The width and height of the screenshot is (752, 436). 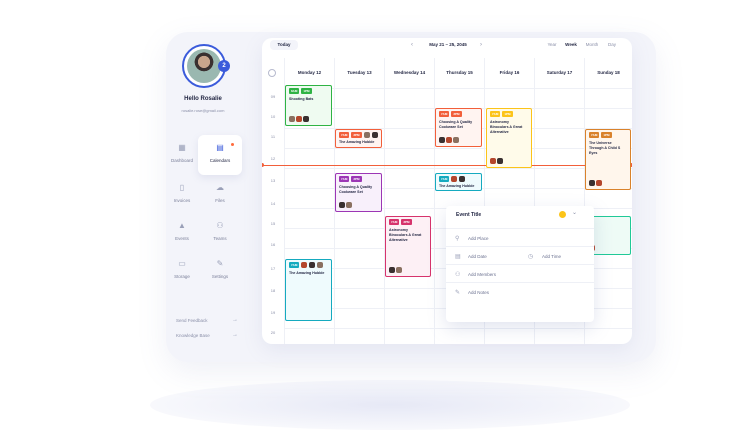 What do you see at coordinates (273, 158) in the screenshot?
I see `hour-label: 12` at bounding box center [273, 158].